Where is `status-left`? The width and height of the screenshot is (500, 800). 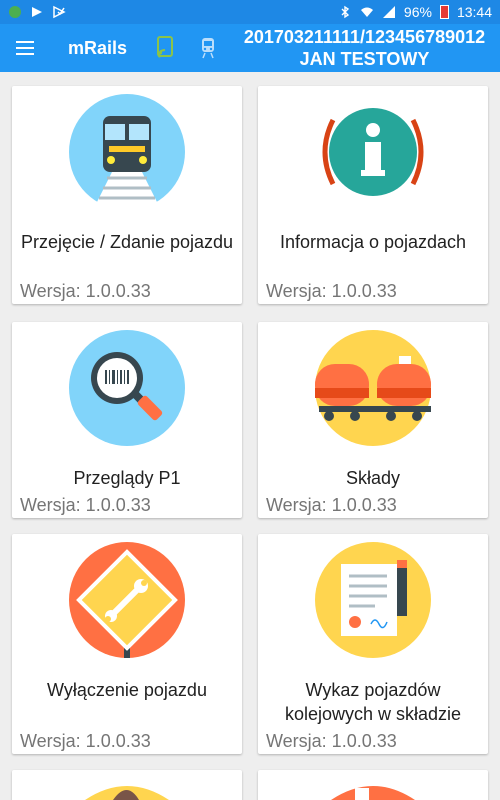
status-left is located at coordinates (37, 12).